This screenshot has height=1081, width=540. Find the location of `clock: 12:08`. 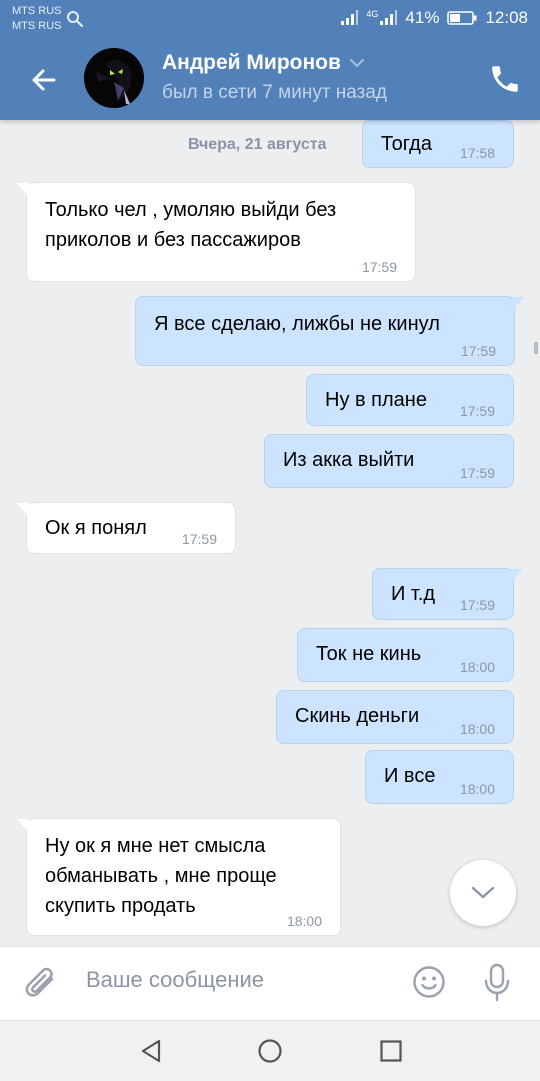

clock: 12:08 is located at coordinates (506, 17).